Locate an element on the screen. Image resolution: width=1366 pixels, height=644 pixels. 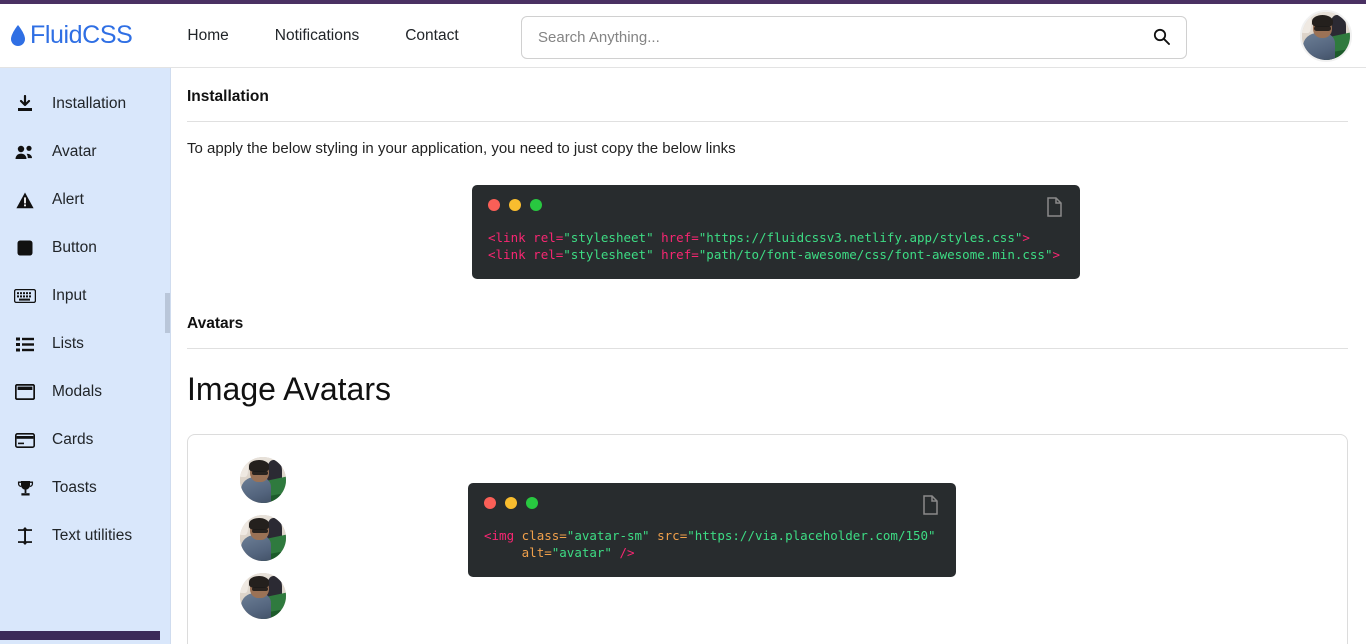
sidebar-label: Button is located at coordinates (74, 248).